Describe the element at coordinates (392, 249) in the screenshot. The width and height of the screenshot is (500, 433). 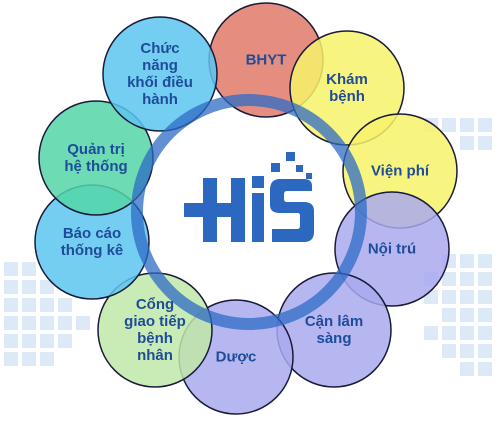
I see `node-noi-tru-label: Nội trú` at that location.